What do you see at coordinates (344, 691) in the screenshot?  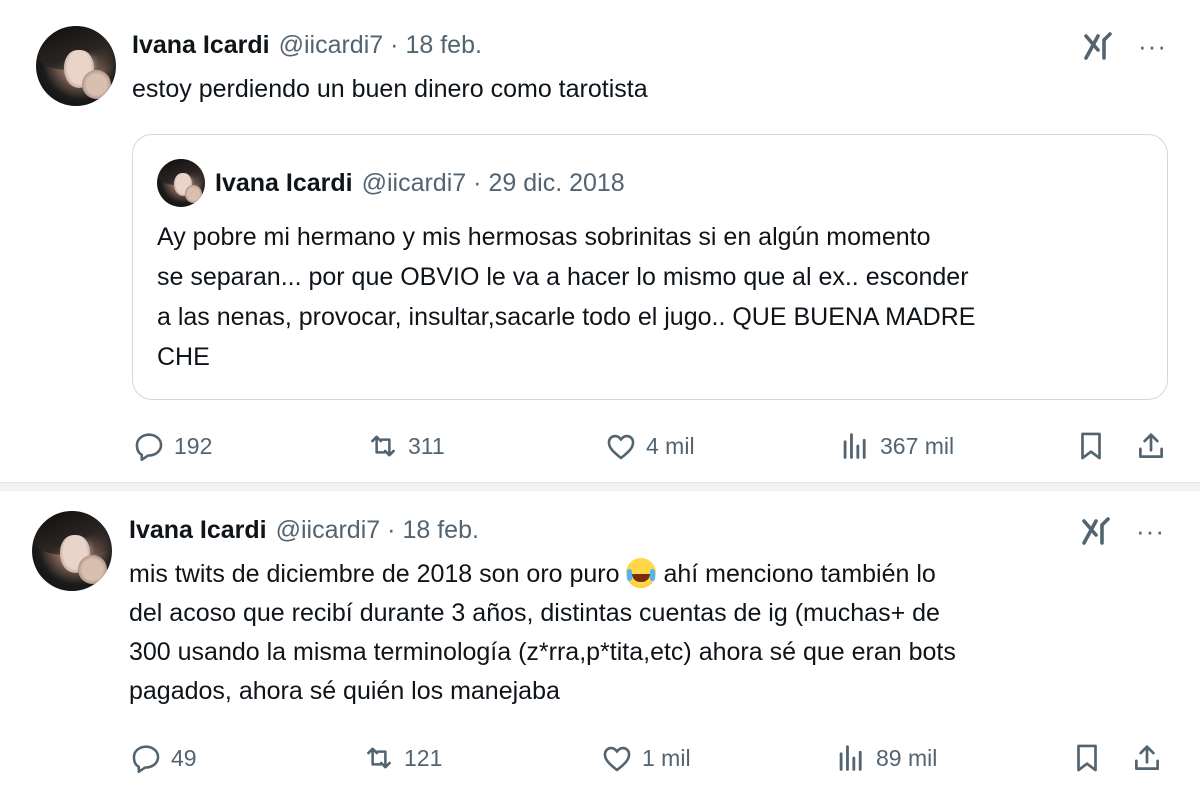 I see `tweet-line: pagados, ahora sé quién los manejaba` at bounding box center [344, 691].